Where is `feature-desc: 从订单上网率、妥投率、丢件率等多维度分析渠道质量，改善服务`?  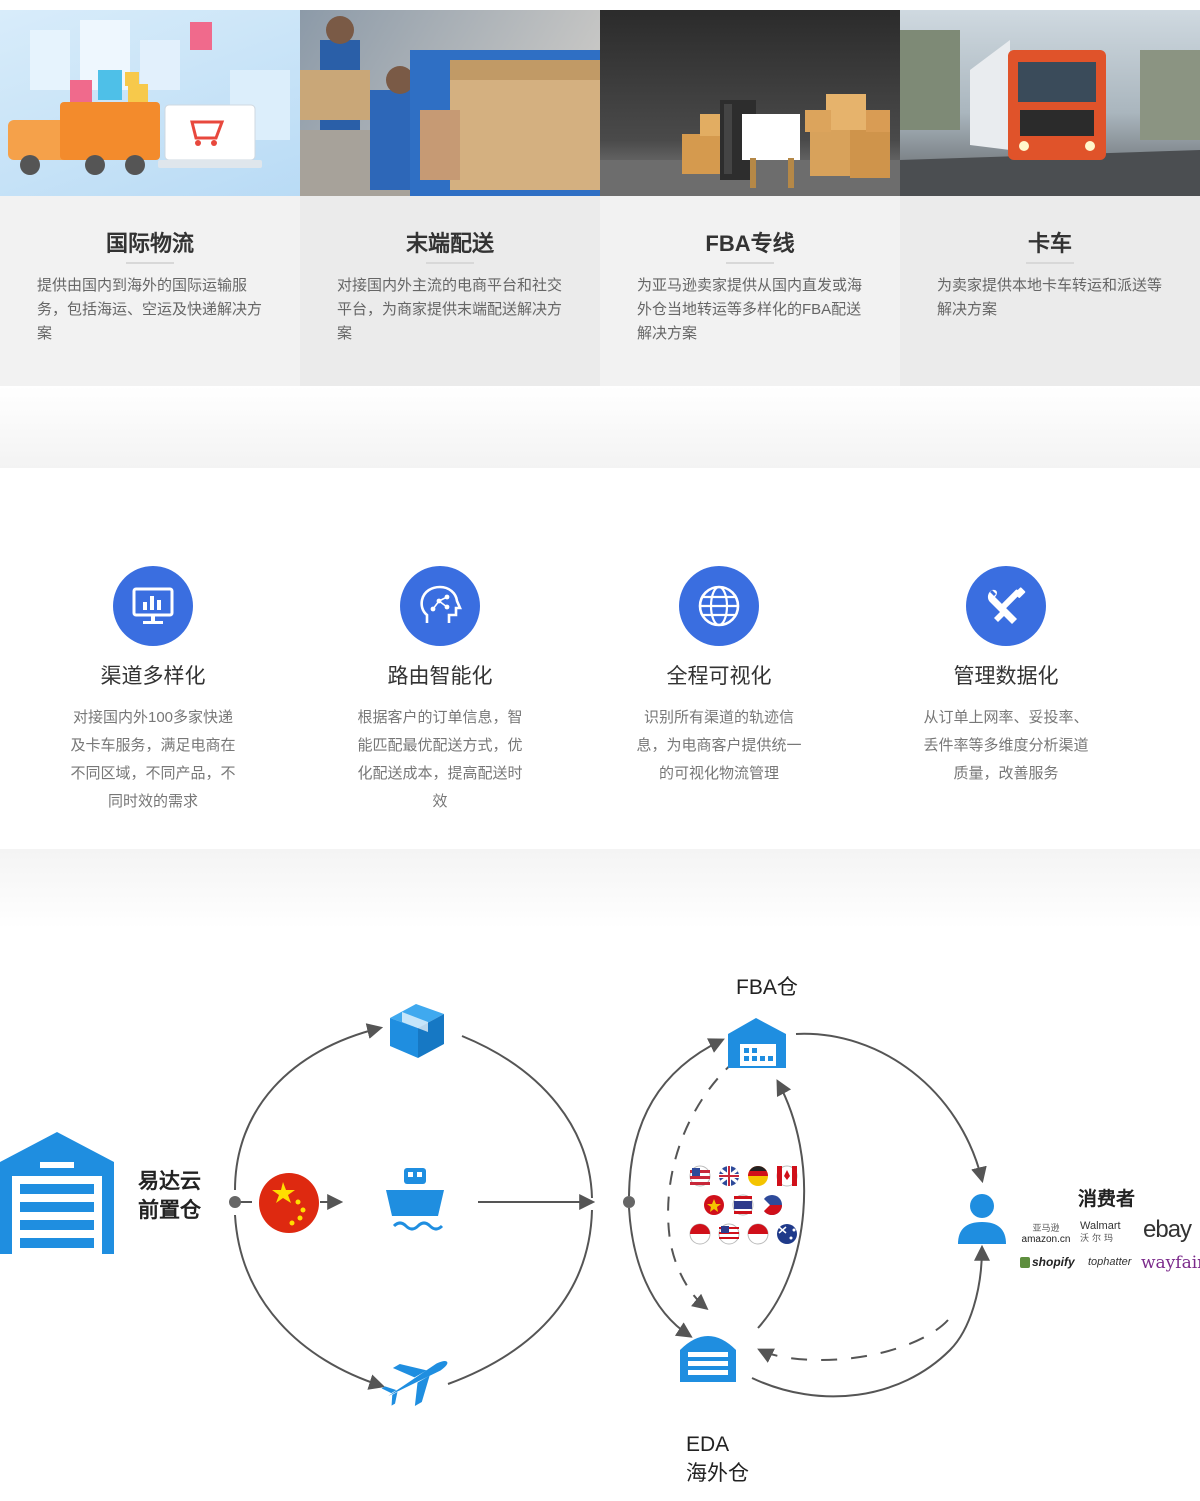
feature-desc: 从订单上网率、妥投率、丢件率等多维度分析渠道质量，改善服务 is located at coordinates (1006, 745).